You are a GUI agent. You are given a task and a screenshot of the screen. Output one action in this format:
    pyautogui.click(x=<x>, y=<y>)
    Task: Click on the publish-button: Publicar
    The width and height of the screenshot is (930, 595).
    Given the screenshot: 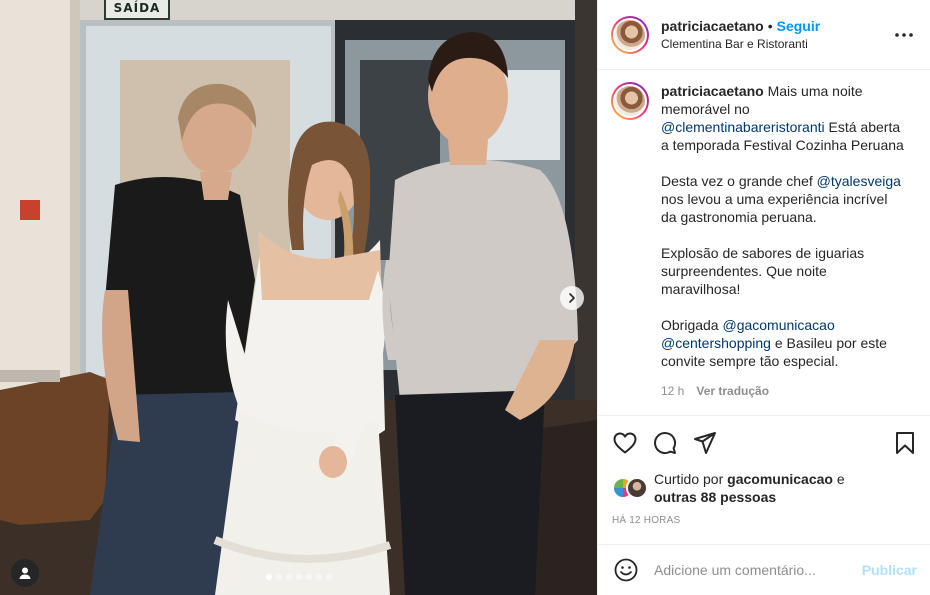 What is the action you would take?
    pyautogui.click(x=889, y=570)
    